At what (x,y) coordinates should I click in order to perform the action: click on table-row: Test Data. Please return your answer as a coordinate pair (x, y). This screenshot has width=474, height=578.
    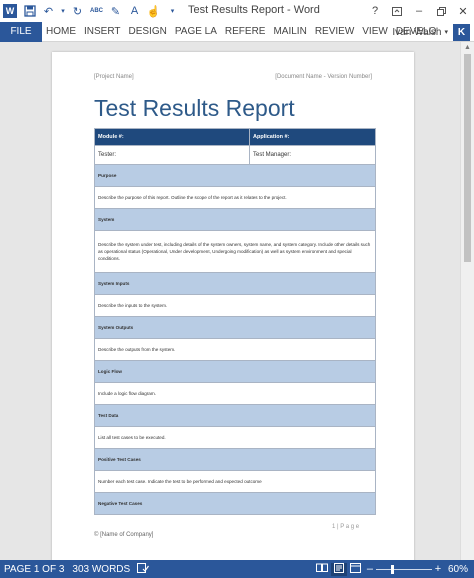
    Looking at the image, I should click on (235, 415).